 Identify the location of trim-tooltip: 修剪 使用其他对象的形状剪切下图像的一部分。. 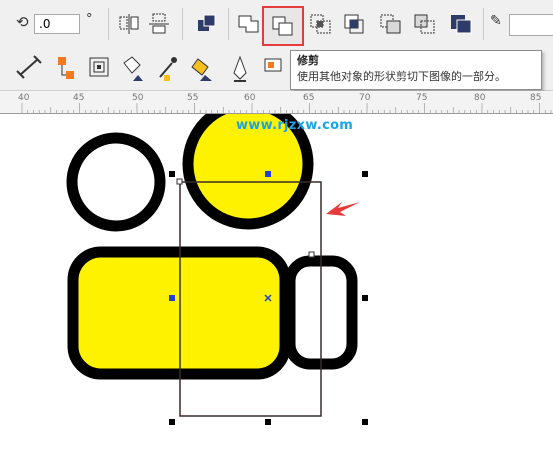
(416, 70).